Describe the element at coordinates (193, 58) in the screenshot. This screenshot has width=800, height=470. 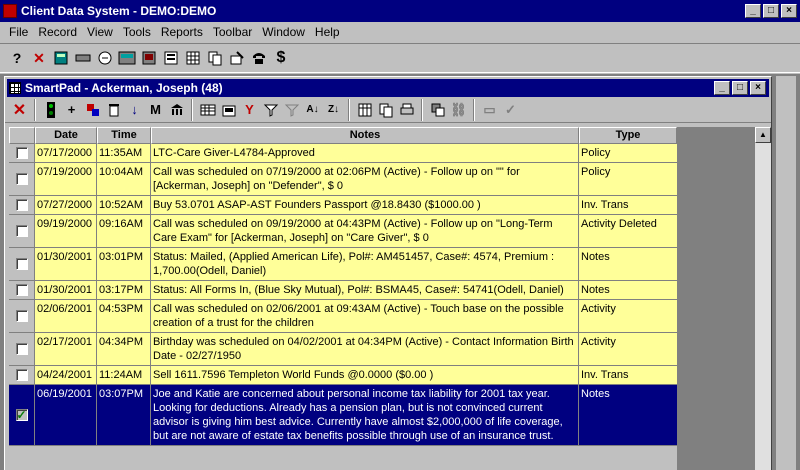
I see `notes-grid-icon` at that location.